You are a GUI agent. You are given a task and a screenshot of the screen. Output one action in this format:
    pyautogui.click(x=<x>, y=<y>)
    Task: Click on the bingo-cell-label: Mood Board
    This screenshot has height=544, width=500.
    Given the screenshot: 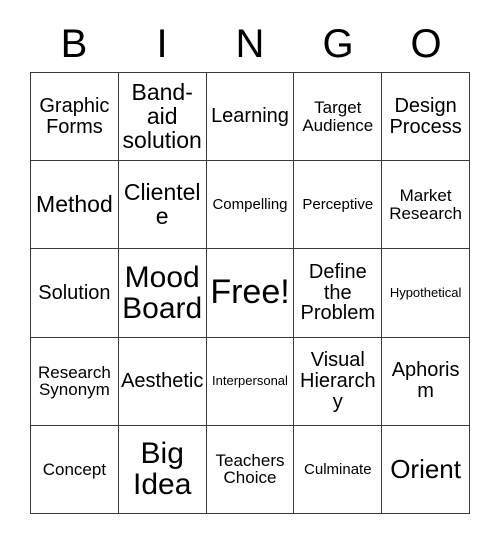 What is the action you would take?
    pyautogui.click(x=162, y=292)
    